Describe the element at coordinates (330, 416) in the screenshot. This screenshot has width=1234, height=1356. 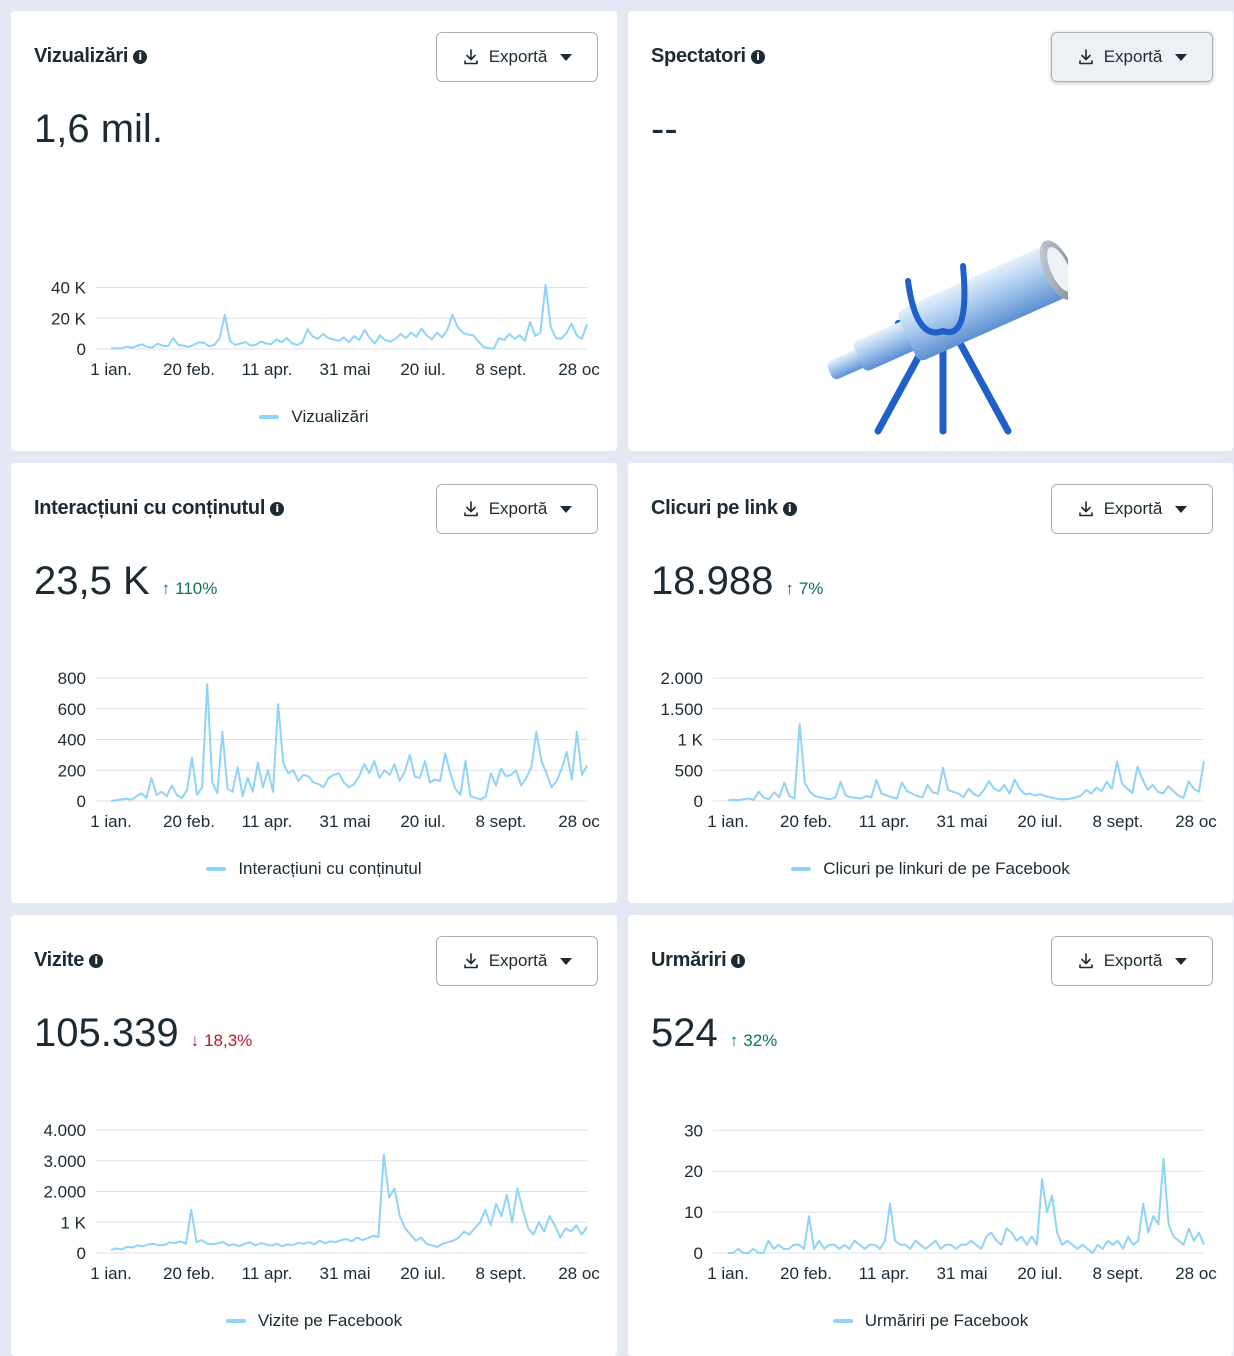
I see `legend-label: Vizualizări` at that location.